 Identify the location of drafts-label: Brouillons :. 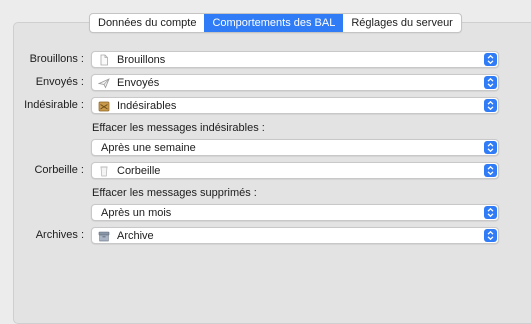
(56, 59).